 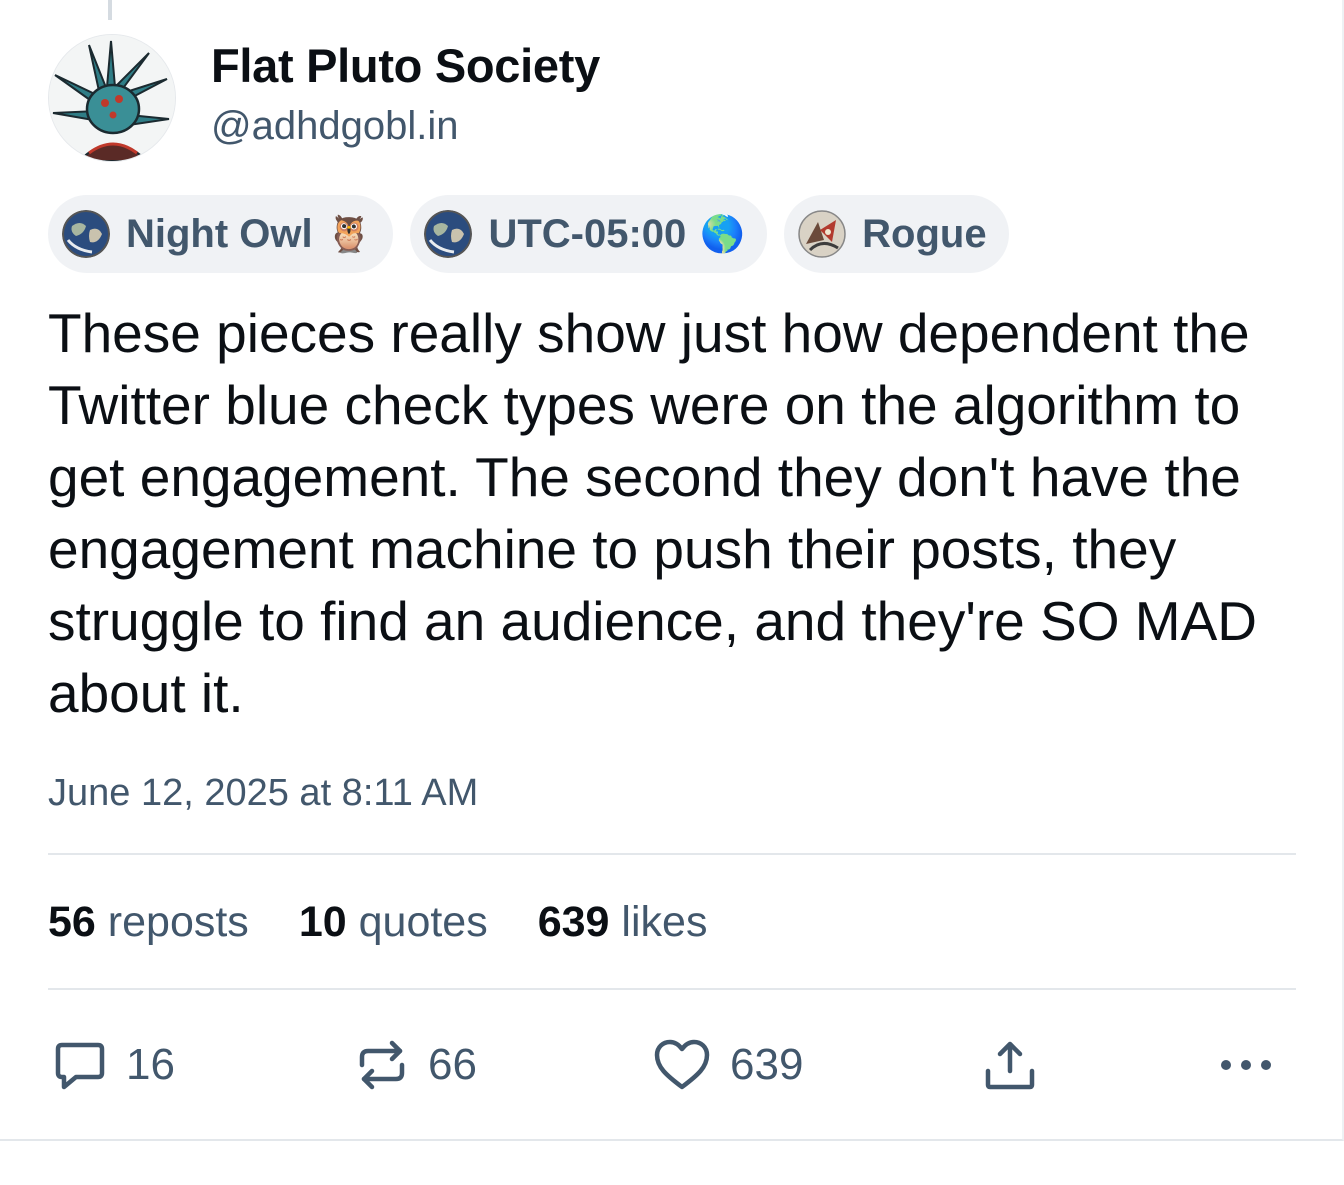 What do you see at coordinates (322, 922) in the screenshot?
I see `quotes-count: 10` at bounding box center [322, 922].